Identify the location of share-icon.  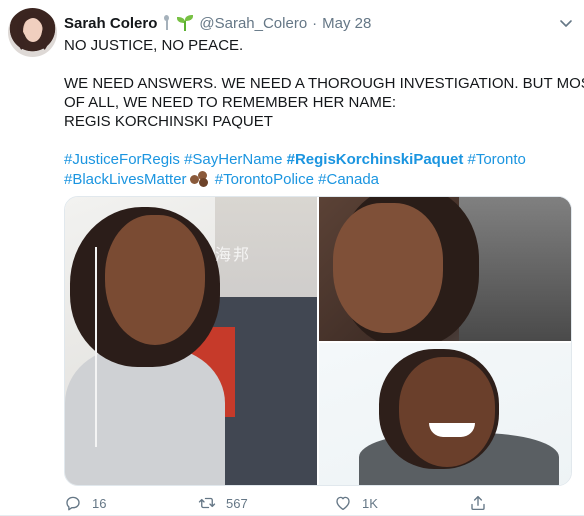
(478, 503).